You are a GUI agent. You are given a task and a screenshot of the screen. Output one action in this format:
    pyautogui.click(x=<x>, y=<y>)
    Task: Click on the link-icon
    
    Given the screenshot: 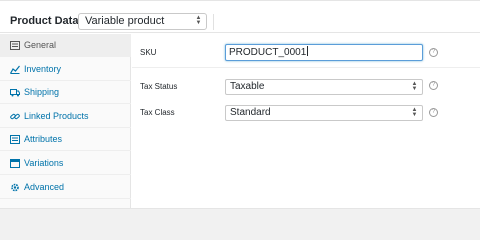 What is the action you would take?
    pyautogui.click(x=15, y=116)
    